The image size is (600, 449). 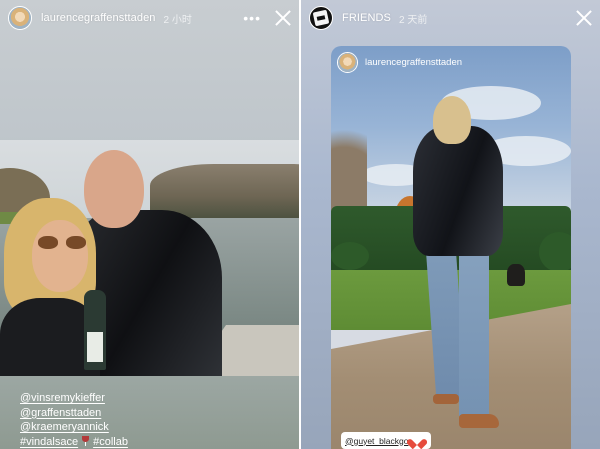 What do you see at coordinates (85, 441) in the screenshot?
I see `wine-glass-icon` at bounding box center [85, 441].